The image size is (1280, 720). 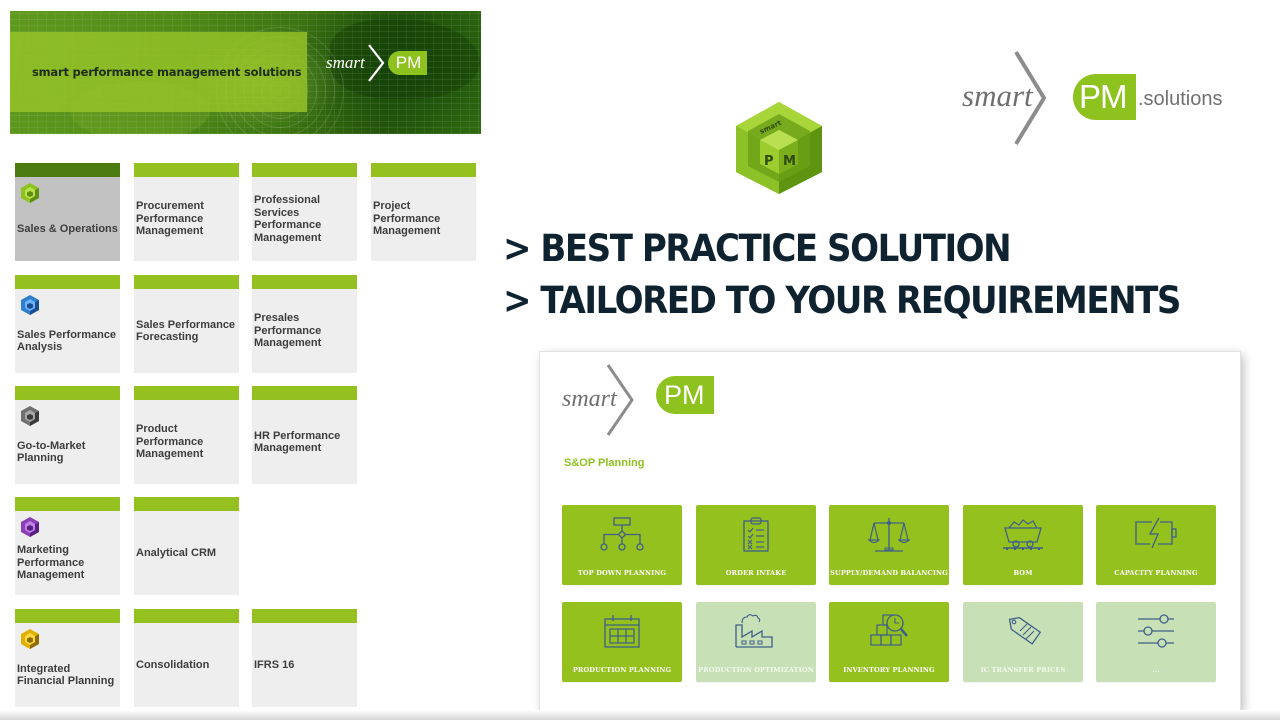 I want to click on hex-cube-gold-icon, so click(x=30, y=639).